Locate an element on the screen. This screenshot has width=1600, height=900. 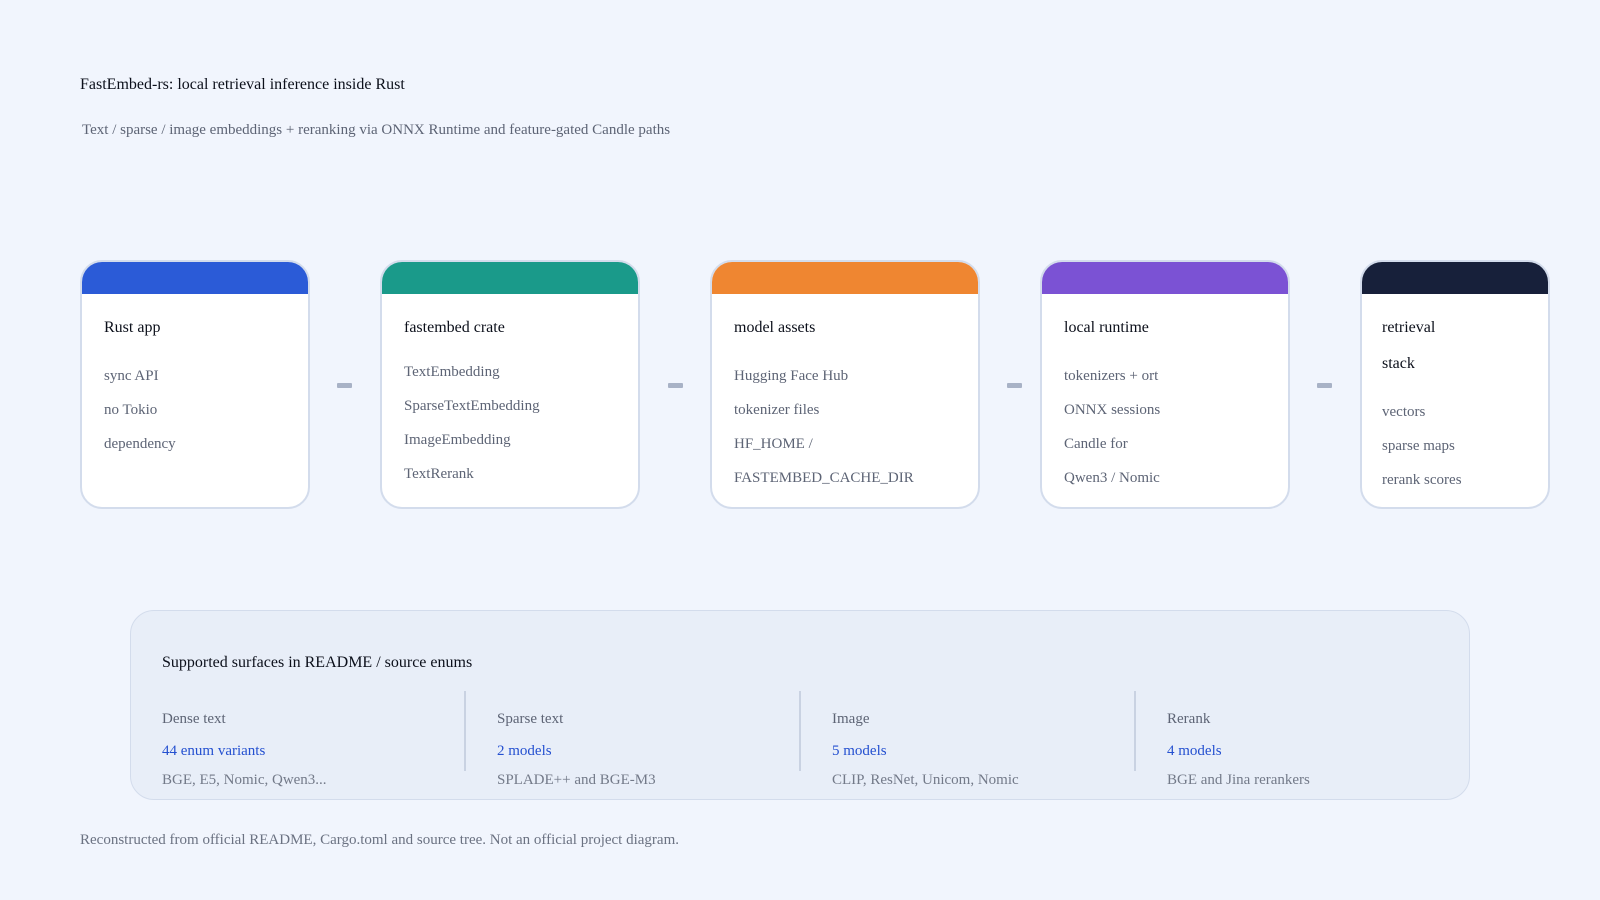
column-label: Image is located at coordinates (851, 719).